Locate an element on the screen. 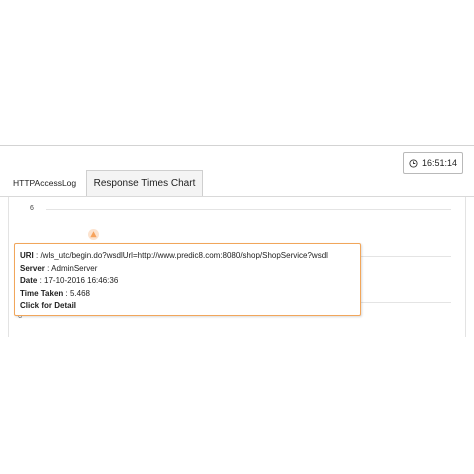 This screenshot has width=474, height=474. tooltip-server-label: Server is located at coordinates (32, 268).